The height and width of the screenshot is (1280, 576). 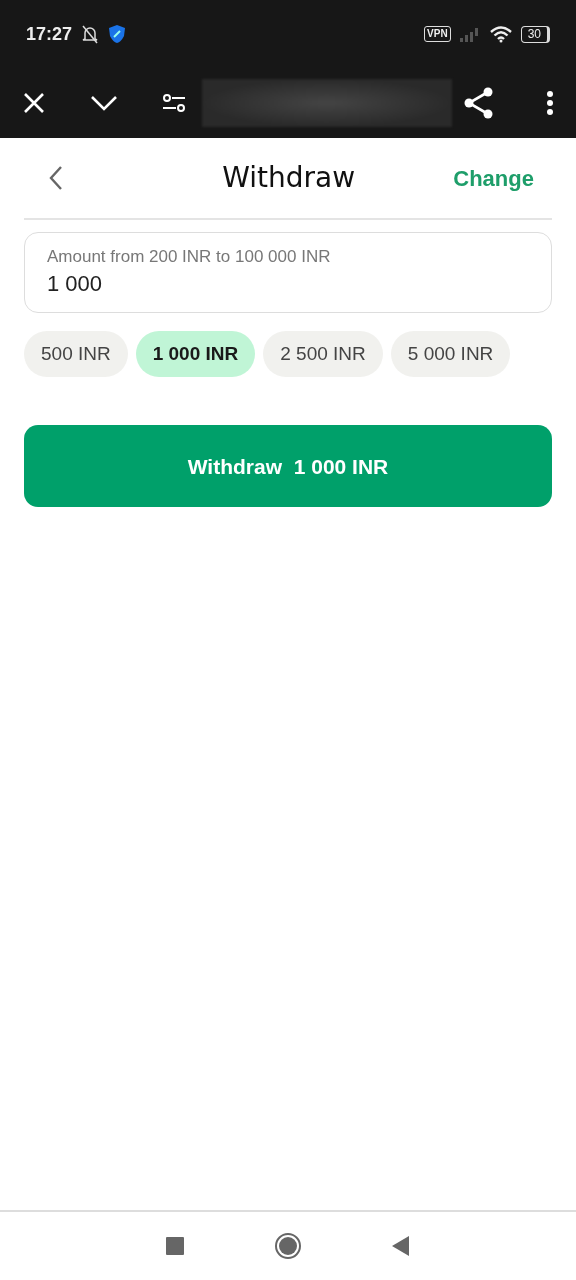 I want to click on amount-field: Amount from 200 INR to 100 000 INR 1 000, so click(x=288, y=273).